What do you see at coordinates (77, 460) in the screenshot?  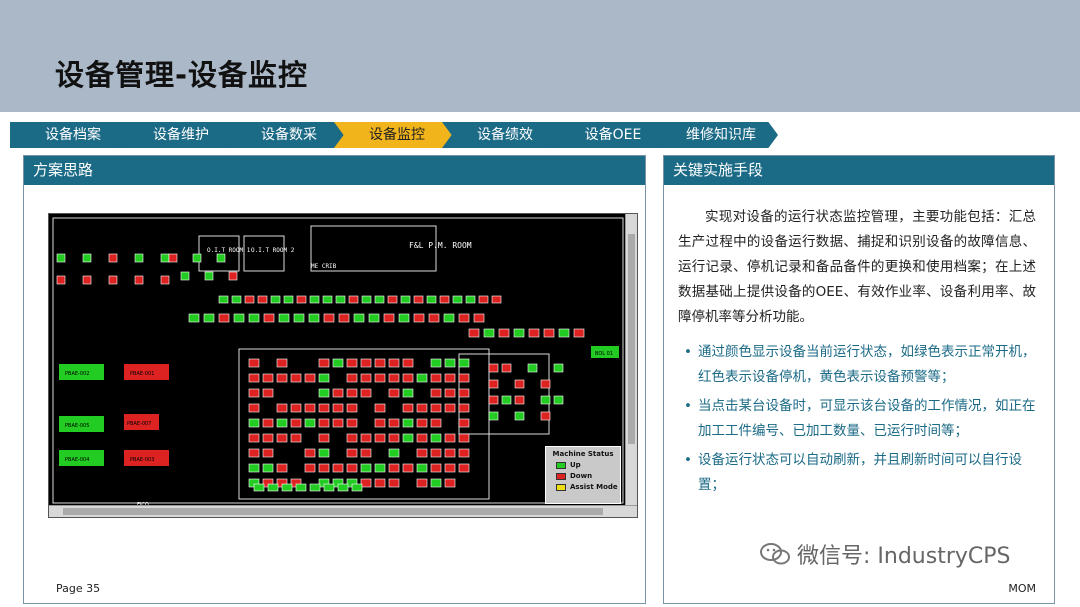 I see `machine-tag-pbae004: PBAE-004` at bounding box center [77, 460].